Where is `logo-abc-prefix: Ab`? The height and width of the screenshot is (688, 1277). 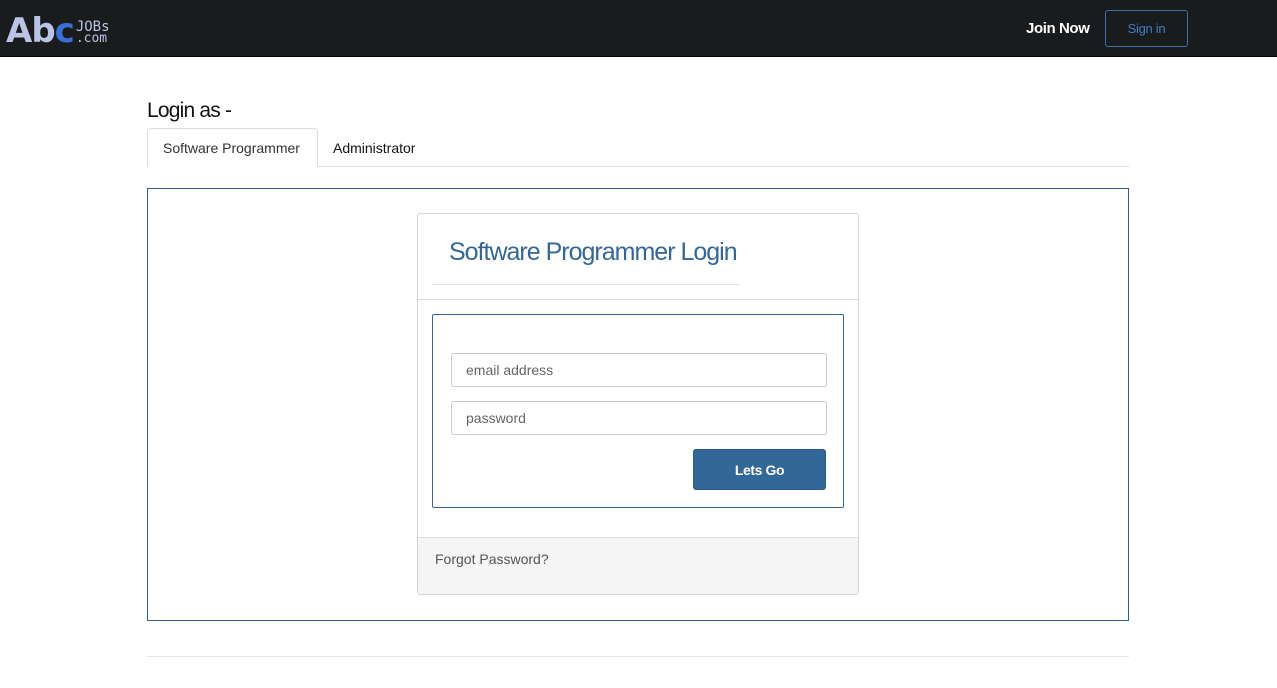 logo-abc-prefix: Ab is located at coordinates (31, 31).